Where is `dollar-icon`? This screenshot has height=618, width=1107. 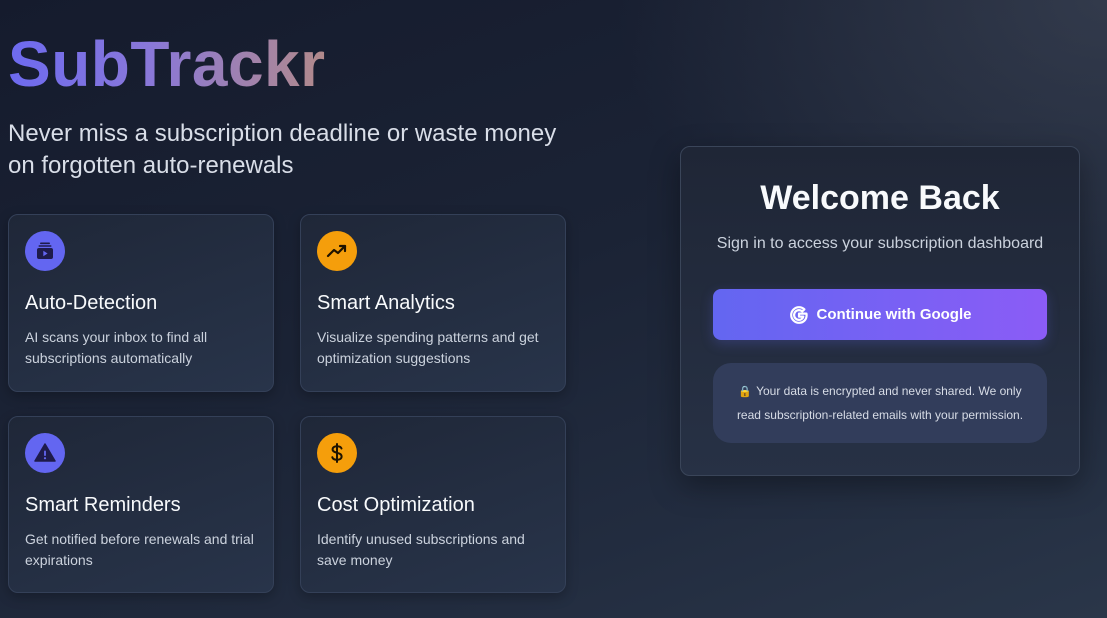
dollar-icon is located at coordinates (337, 453).